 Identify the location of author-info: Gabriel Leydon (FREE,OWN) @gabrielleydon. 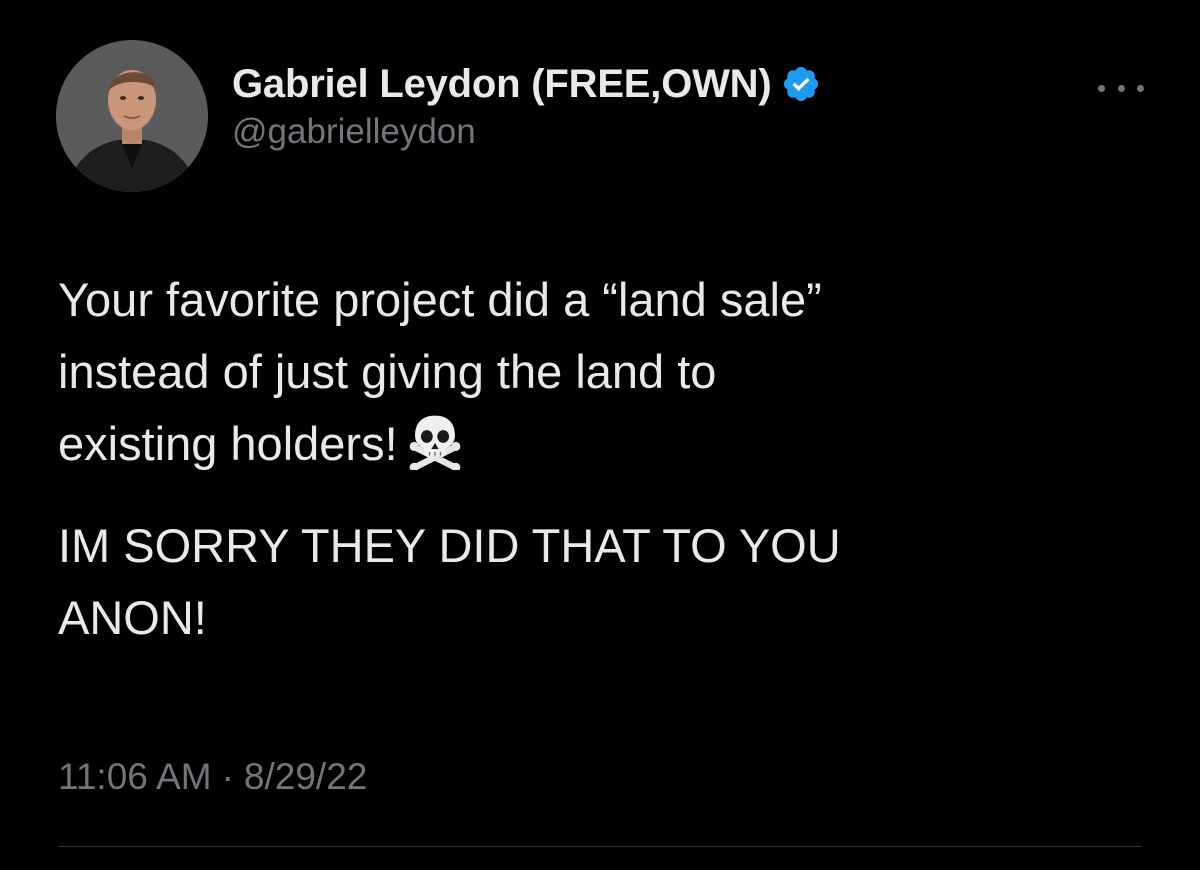
(526, 106).